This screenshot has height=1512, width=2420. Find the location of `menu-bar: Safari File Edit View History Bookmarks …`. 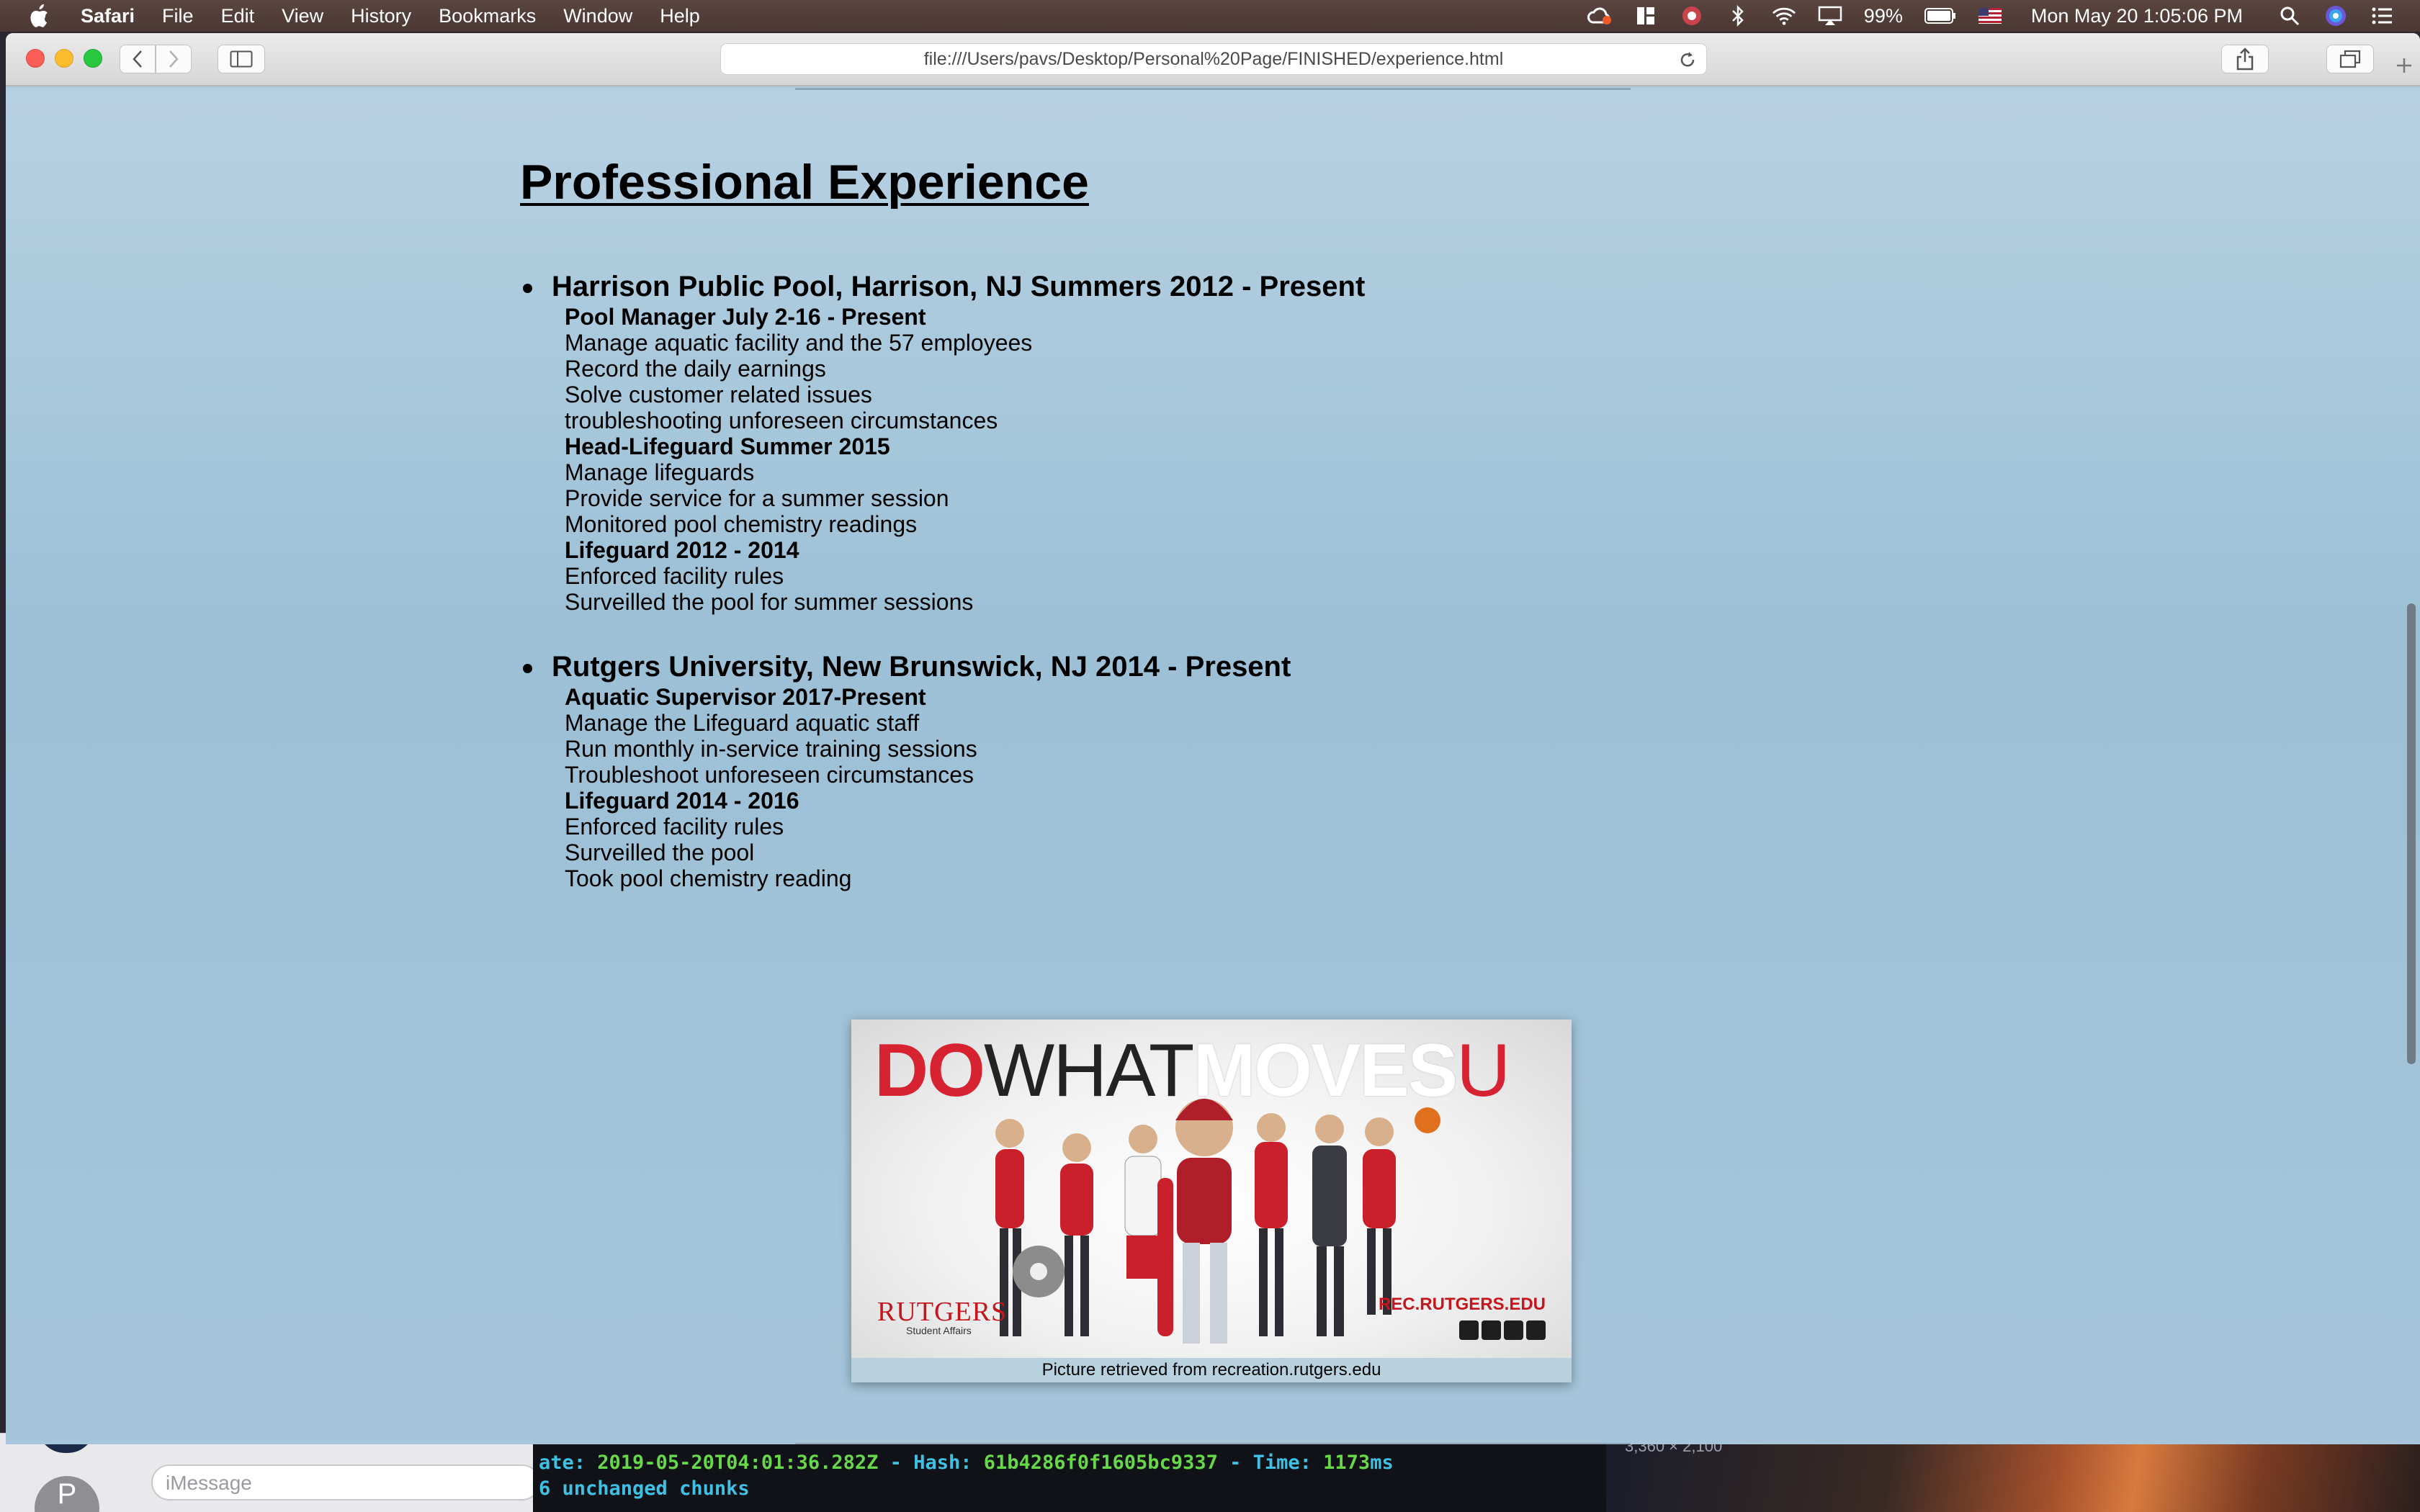

menu-bar: Safari File Edit View History Bookmarks … is located at coordinates (1210, 16).